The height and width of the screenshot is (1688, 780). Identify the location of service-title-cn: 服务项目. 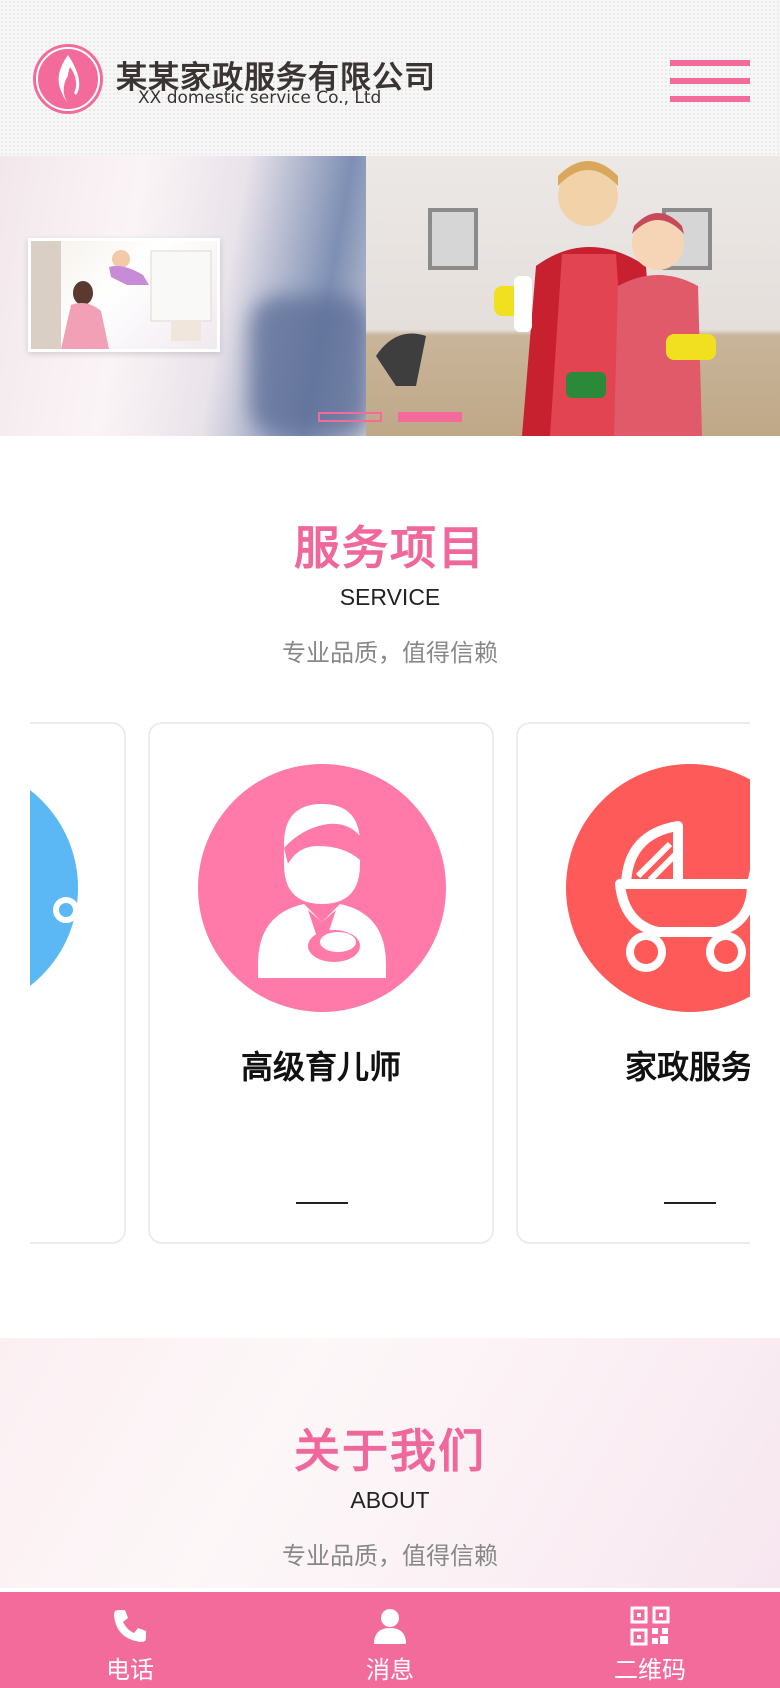
(390, 548).